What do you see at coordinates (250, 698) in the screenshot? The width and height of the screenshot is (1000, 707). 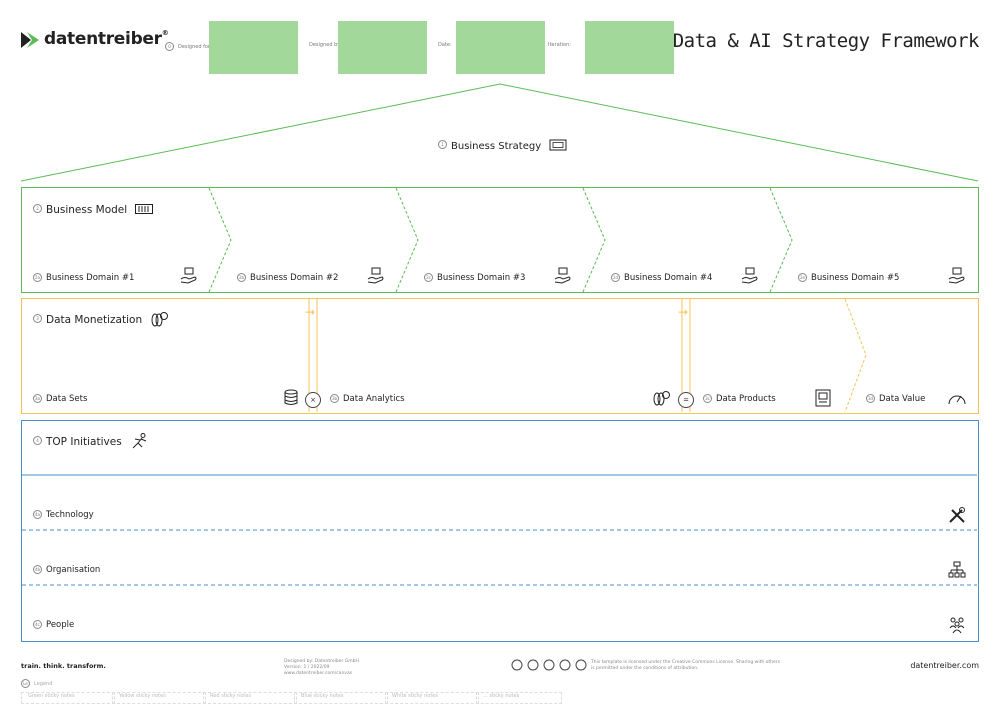 I see `sticky-red: Red sticky notes` at bounding box center [250, 698].